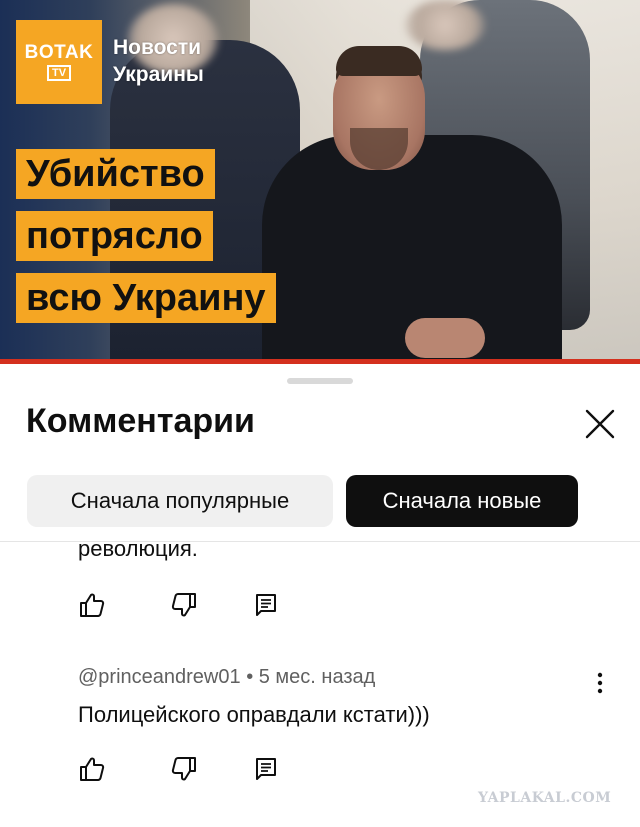  Describe the element at coordinates (115, 174) in the screenshot. I see `headline-line-1: Убийство` at that location.